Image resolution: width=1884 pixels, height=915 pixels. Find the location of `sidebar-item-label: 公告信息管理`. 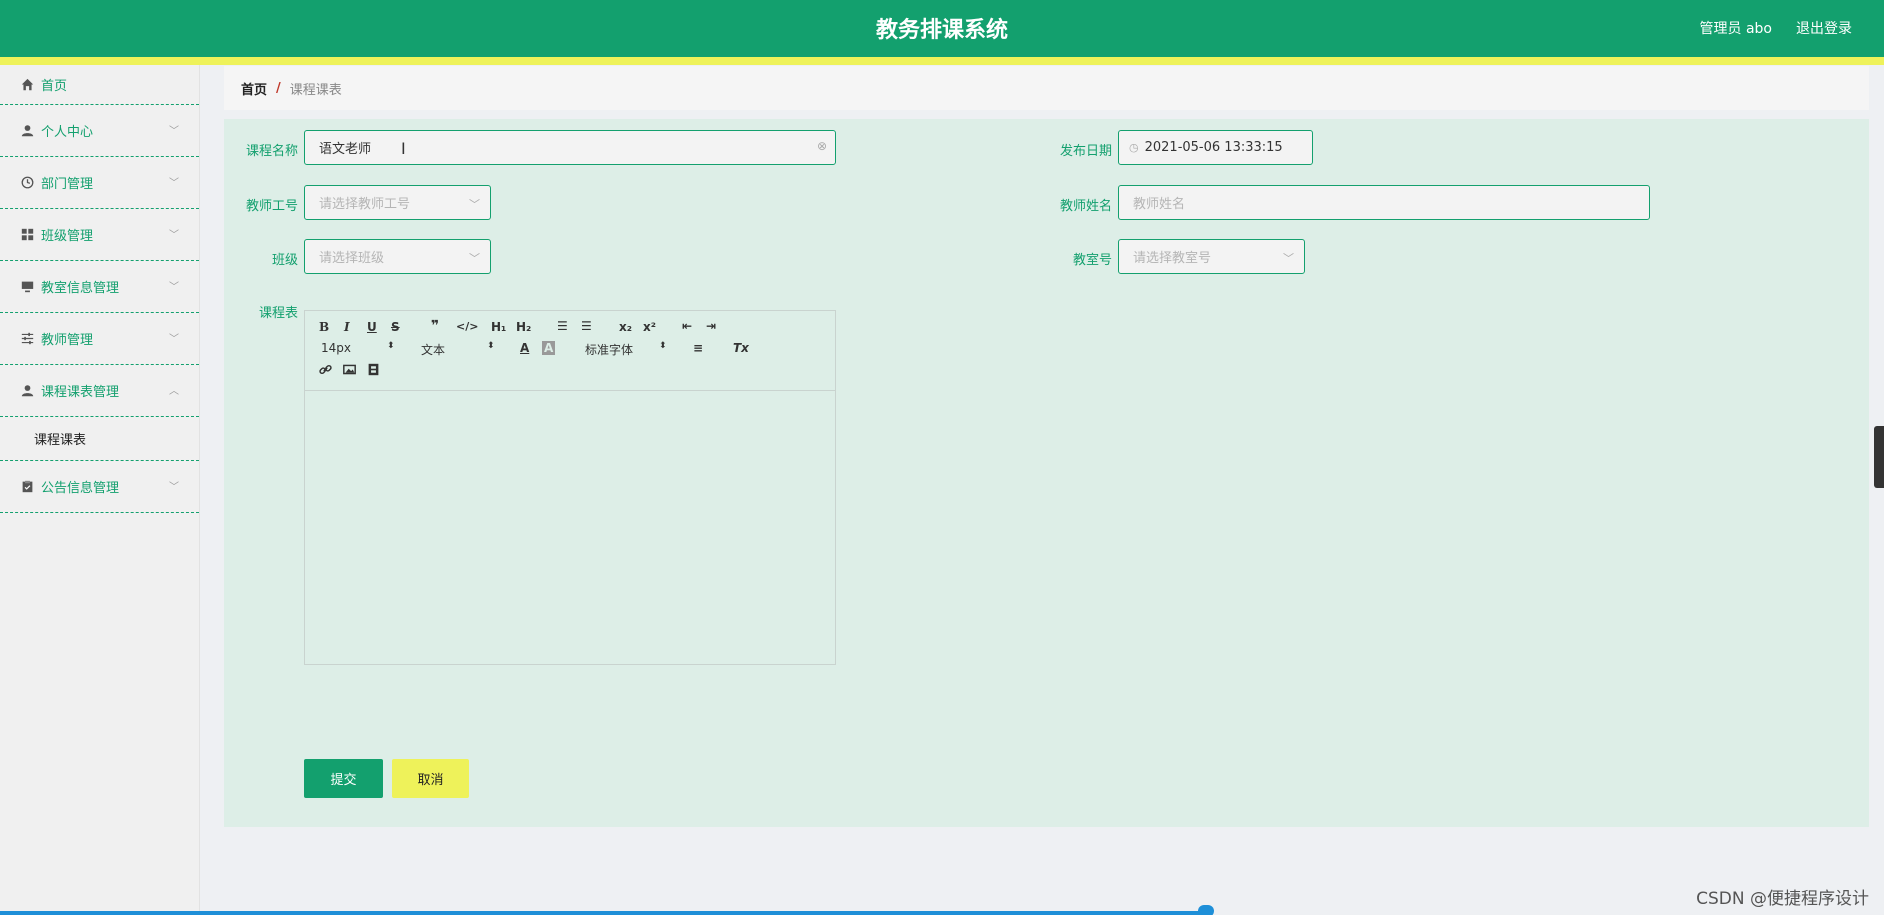

sidebar-item-label: 公告信息管理 is located at coordinates (80, 488).